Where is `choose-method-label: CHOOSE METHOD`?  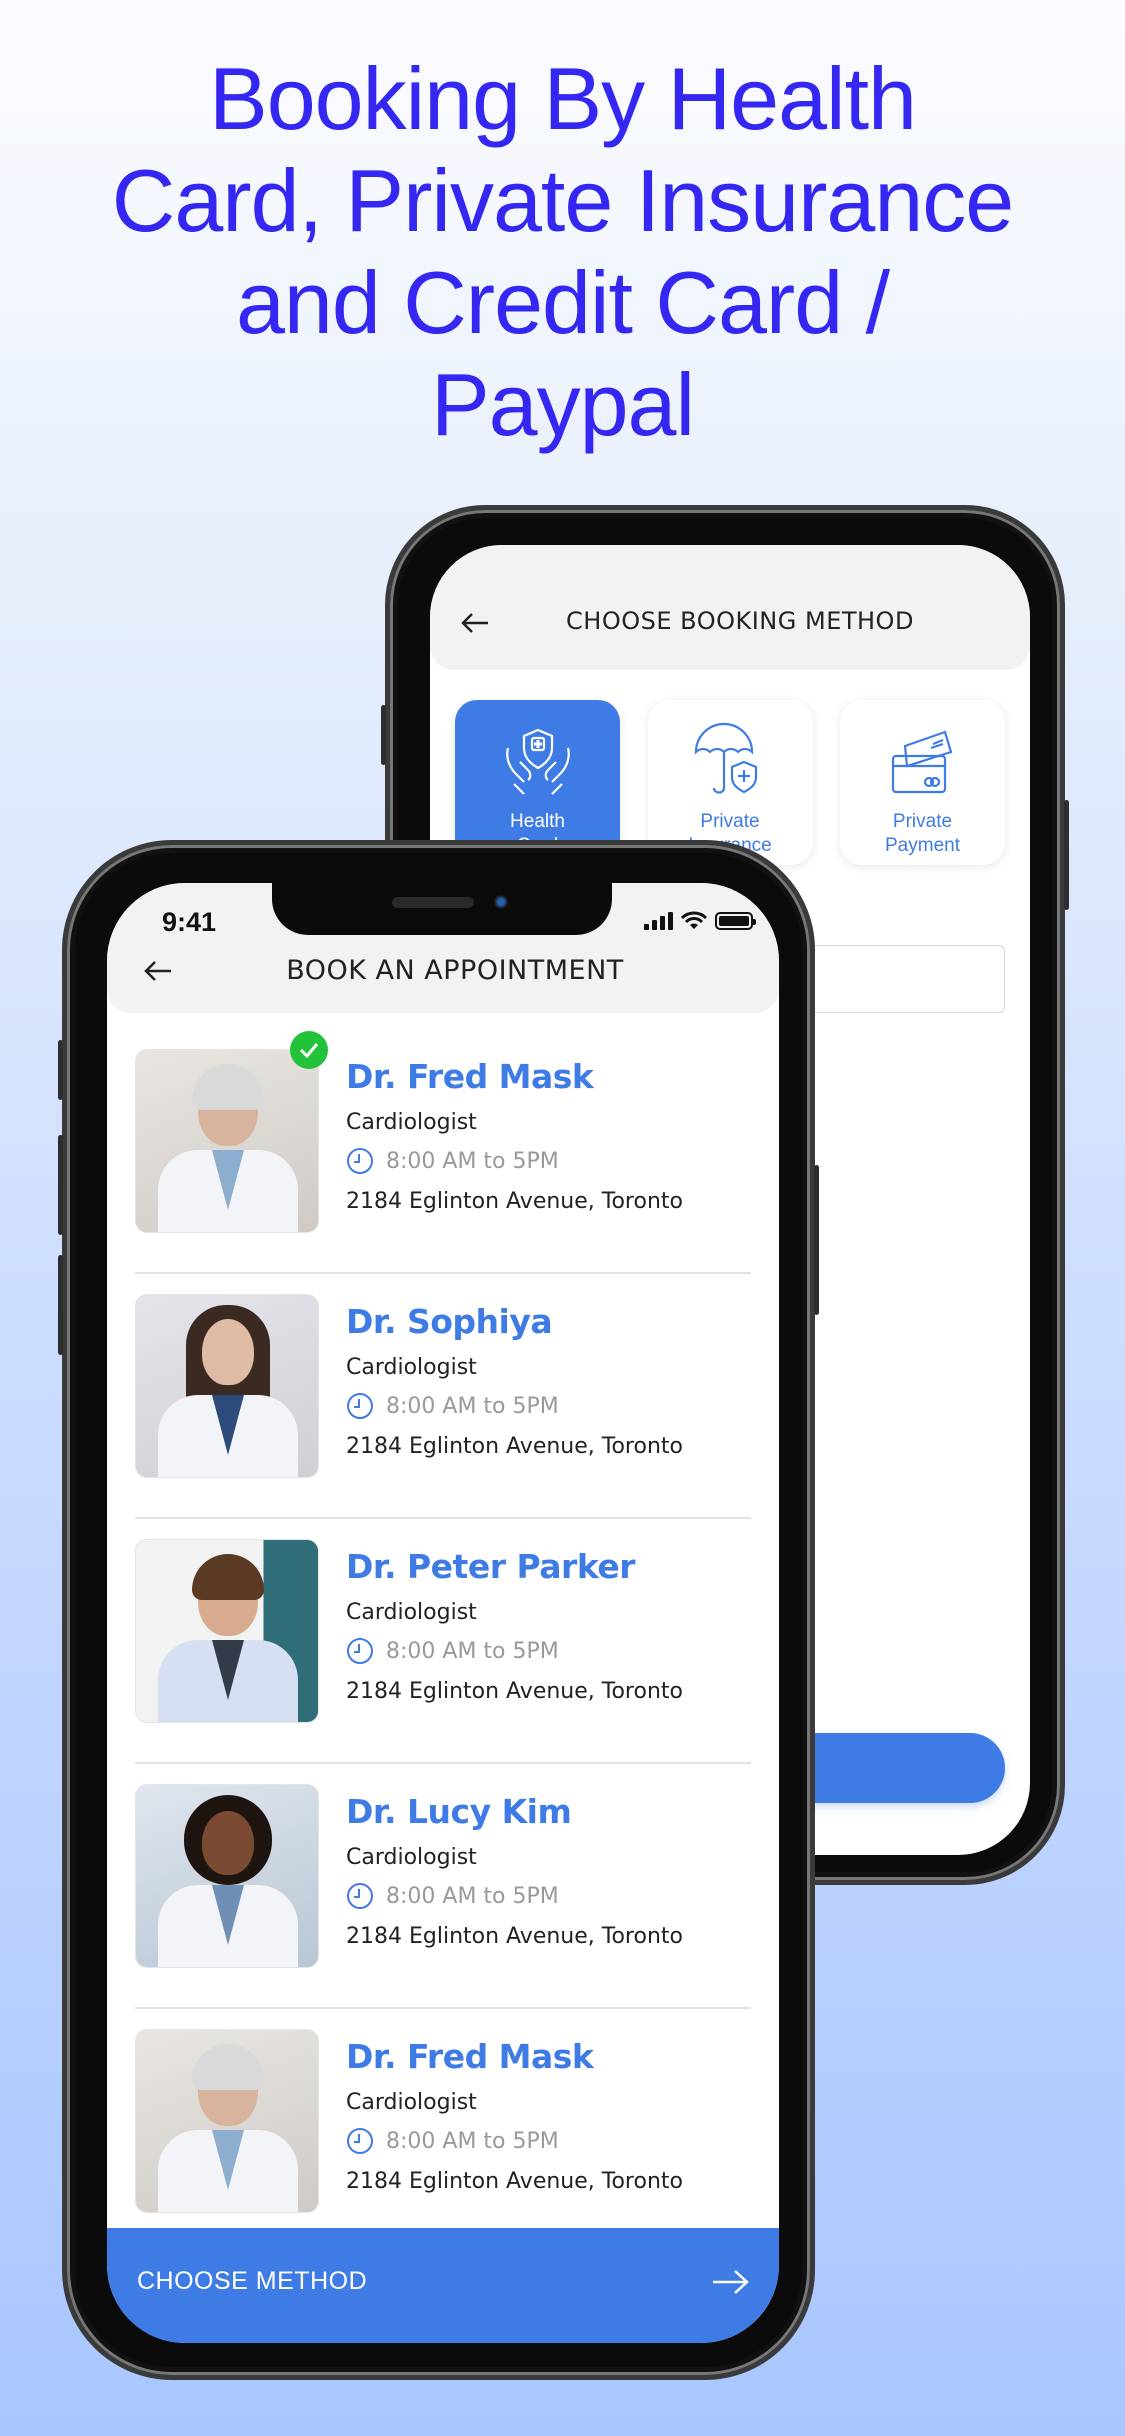 choose-method-label: CHOOSE METHOD is located at coordinates (252, 2281).